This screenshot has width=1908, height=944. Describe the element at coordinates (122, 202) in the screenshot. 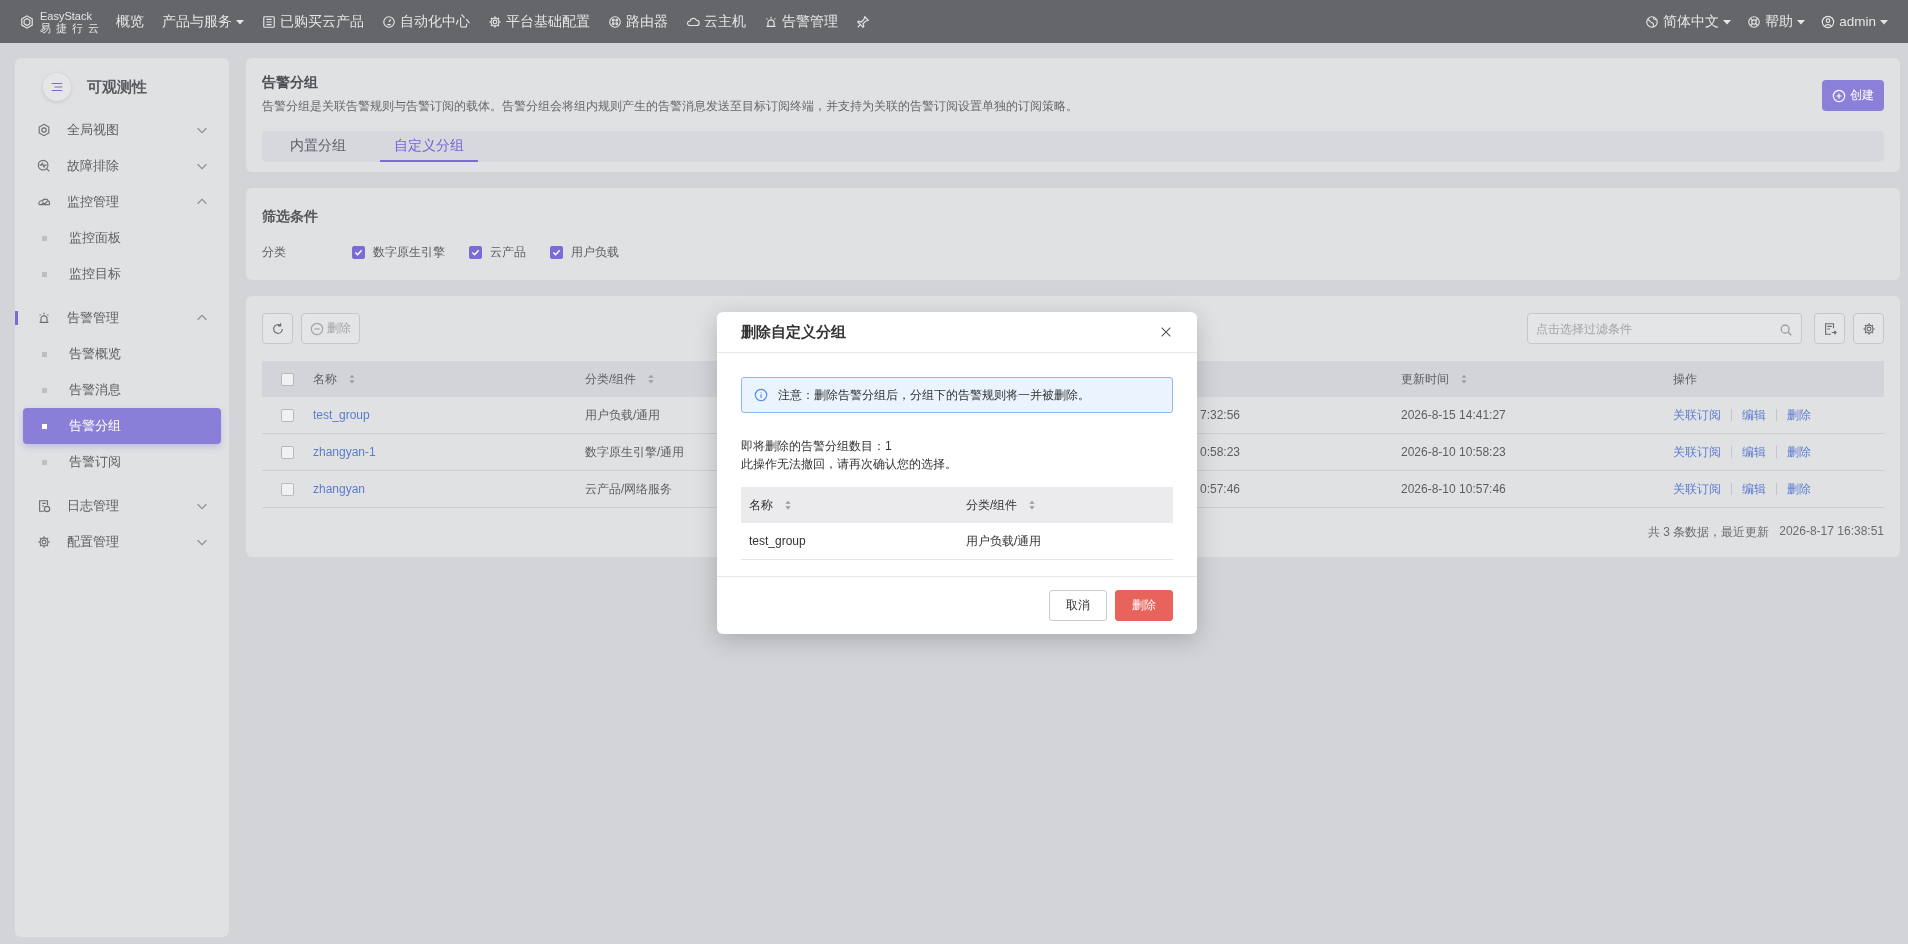

I see `sidebar-item: 监控管理` at that location.